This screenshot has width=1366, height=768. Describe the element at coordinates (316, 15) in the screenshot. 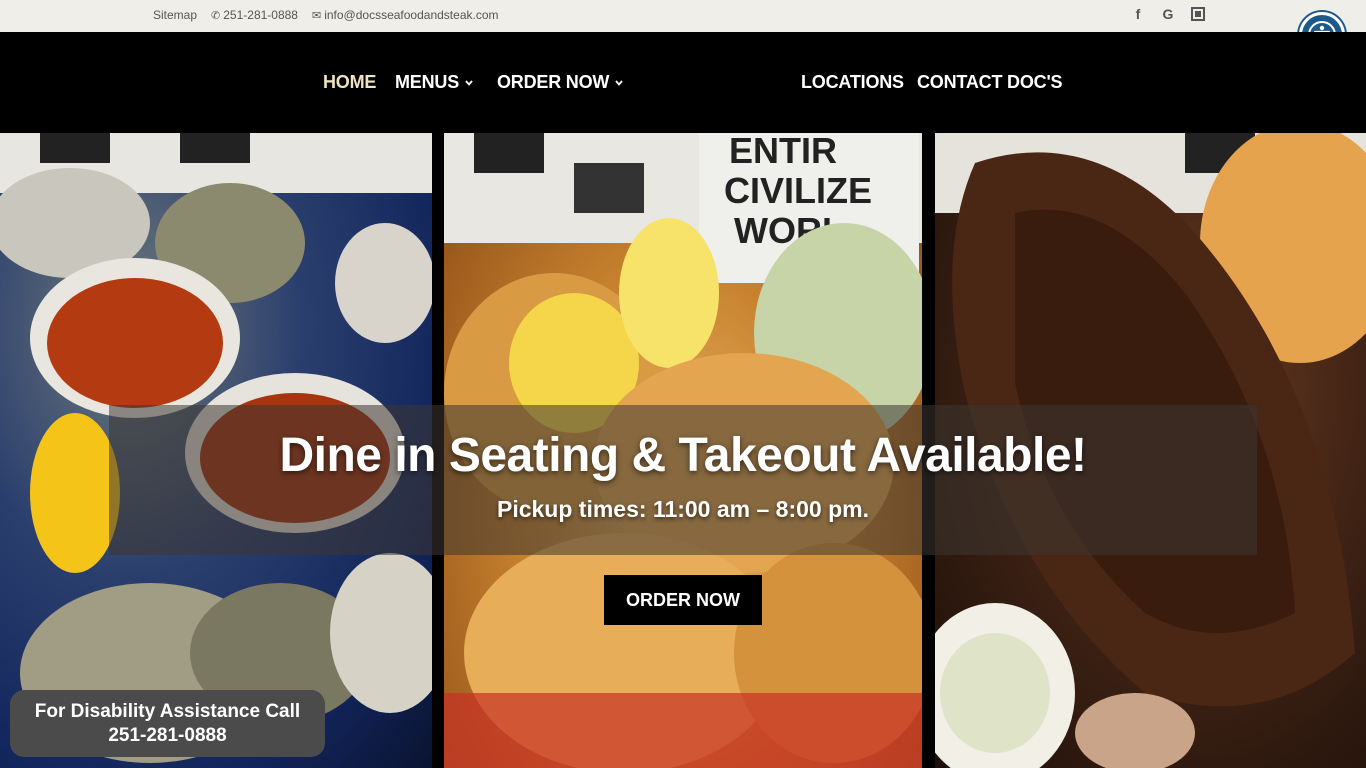

I see `mail-icon: ✉` at that location.